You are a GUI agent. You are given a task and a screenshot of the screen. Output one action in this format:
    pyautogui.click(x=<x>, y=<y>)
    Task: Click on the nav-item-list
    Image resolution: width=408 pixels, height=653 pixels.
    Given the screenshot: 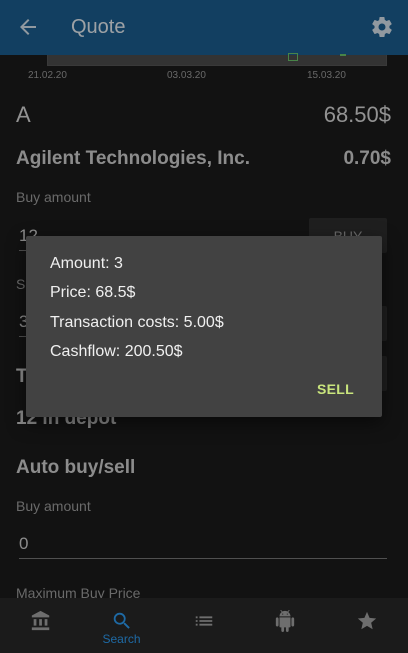 What is the action you would take?
    pyautogui.click(x=203, y=625)
    